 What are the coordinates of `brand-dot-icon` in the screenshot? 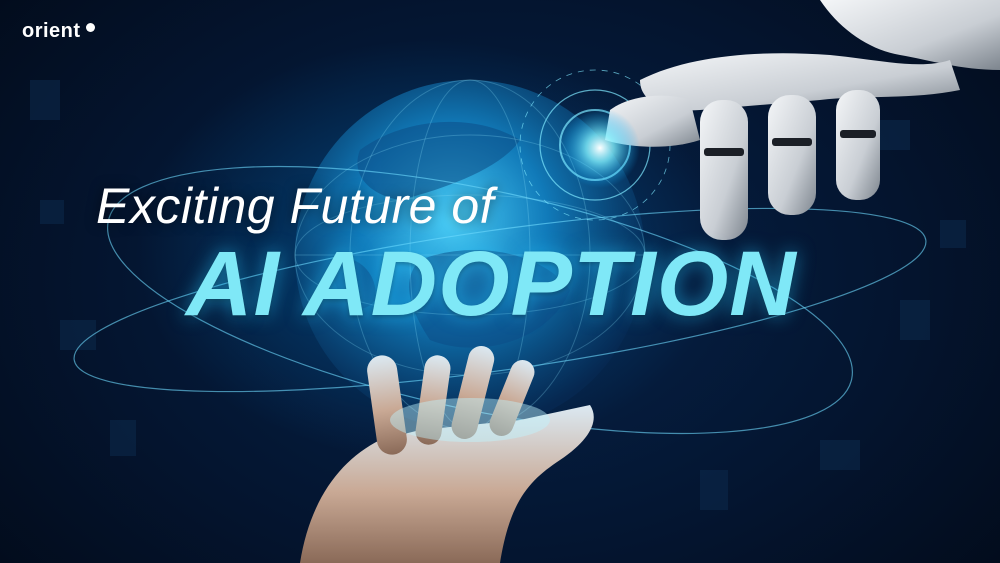 It's located at (90, 27).